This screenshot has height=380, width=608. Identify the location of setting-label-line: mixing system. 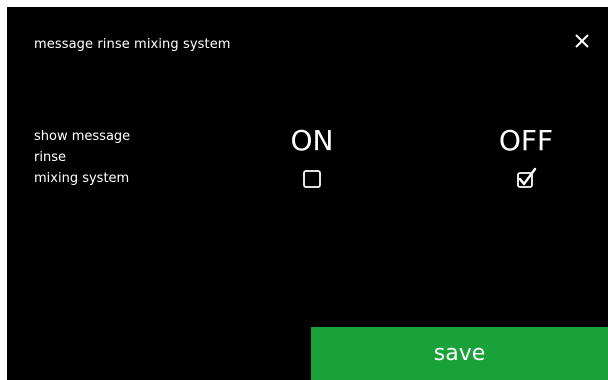
(82, 178).